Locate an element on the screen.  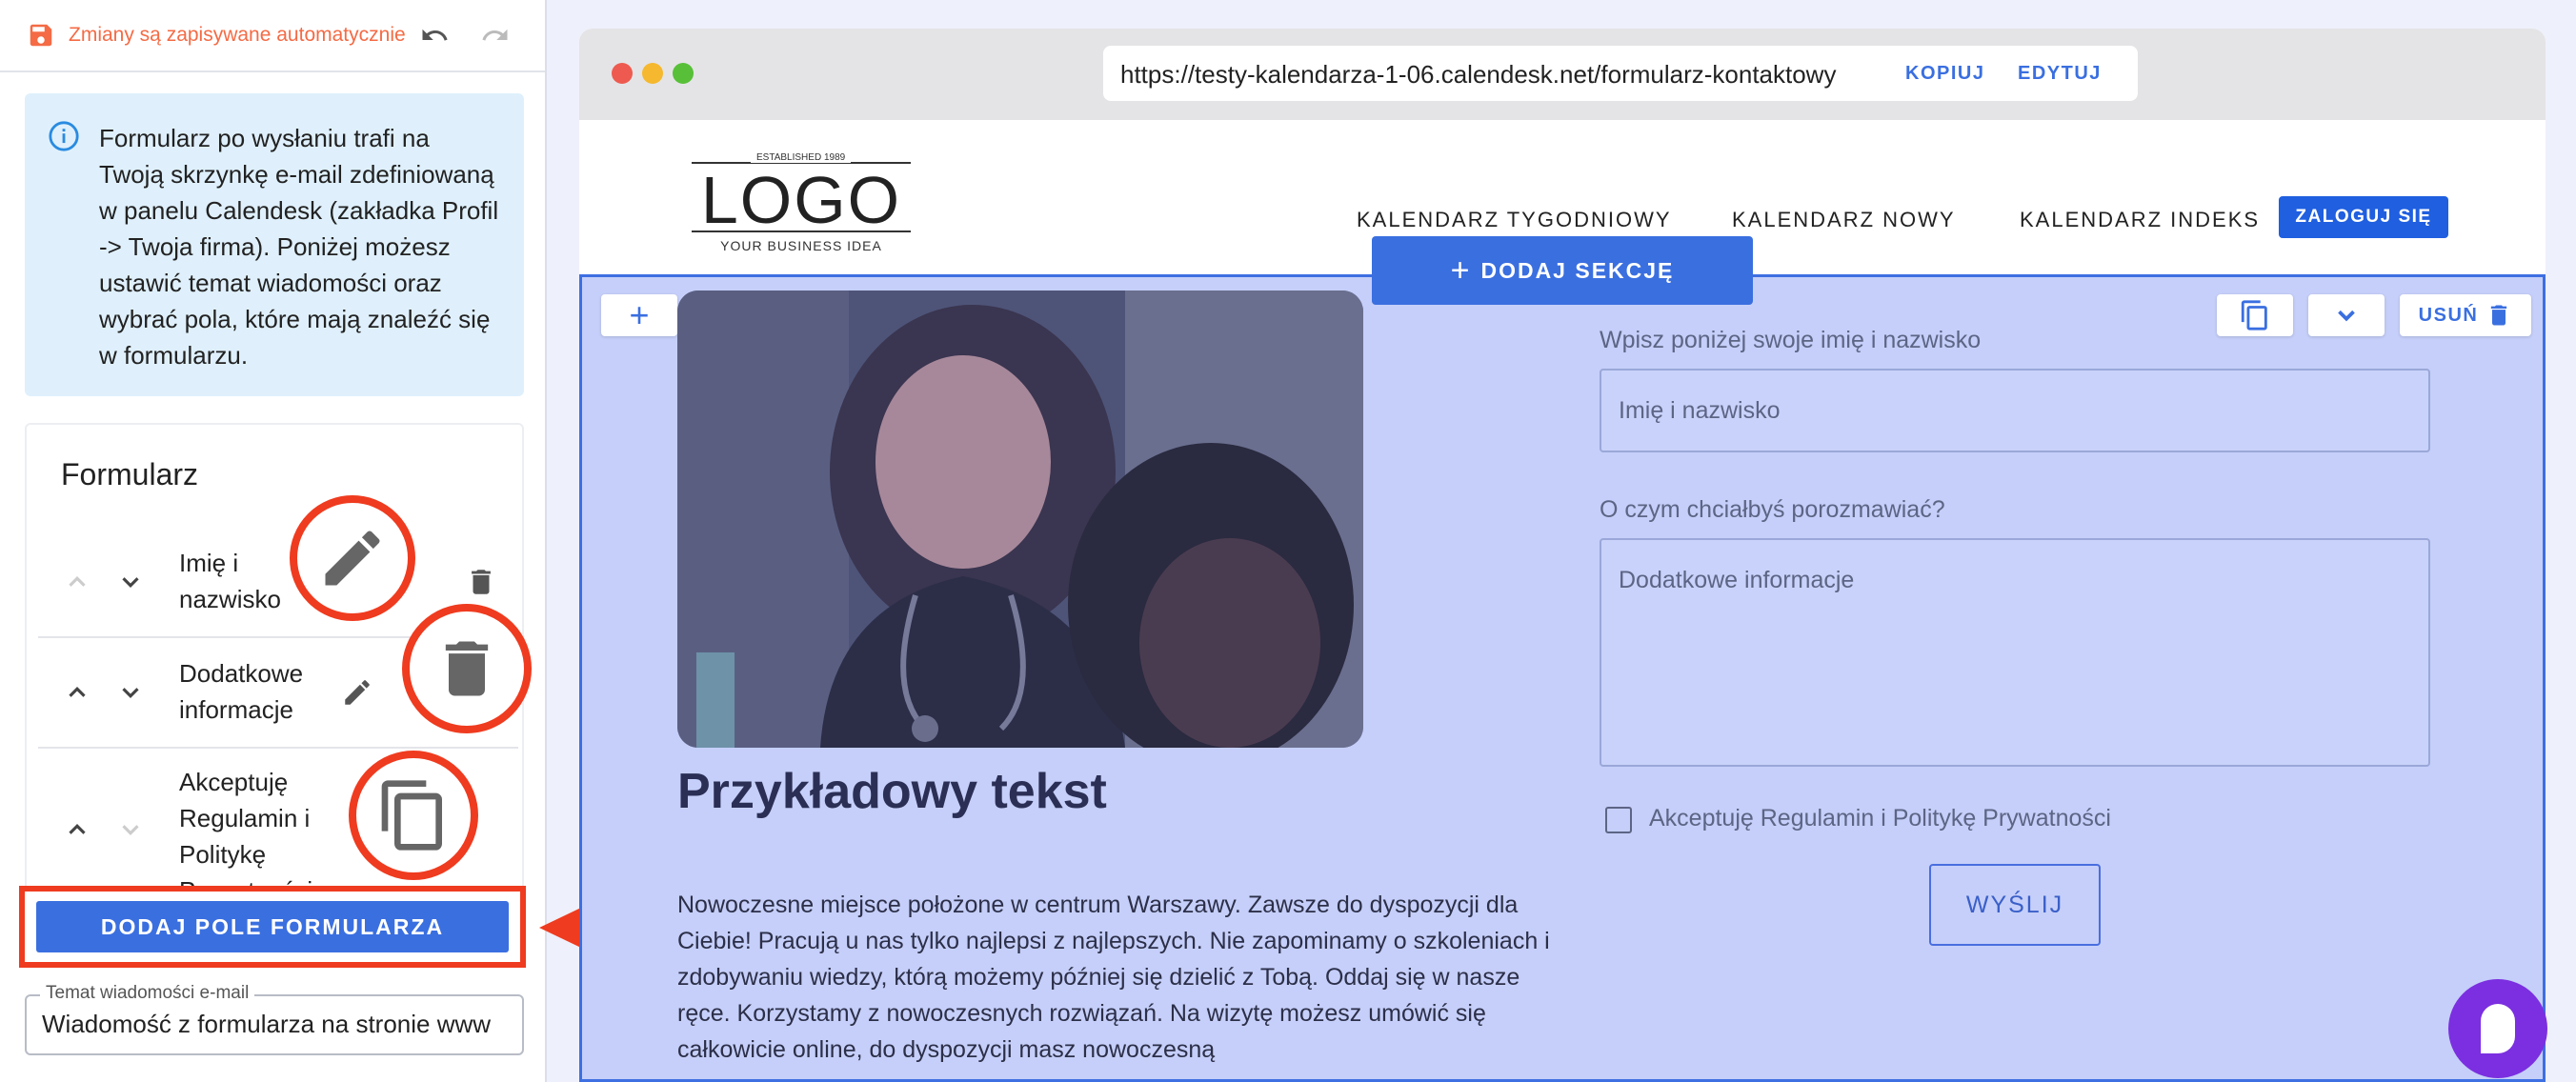
topic-textarea-placeholder: Dodatkowe informacje is located at coordinates (1737, 580).